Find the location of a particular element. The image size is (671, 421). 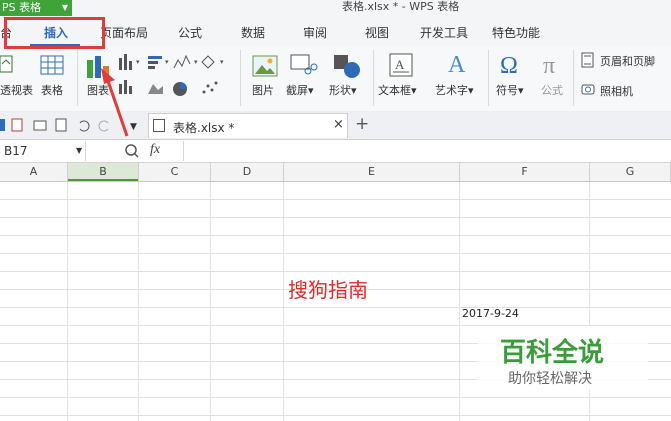

tab-page-layout: 页面布局 is located at coordinates (124, 31).